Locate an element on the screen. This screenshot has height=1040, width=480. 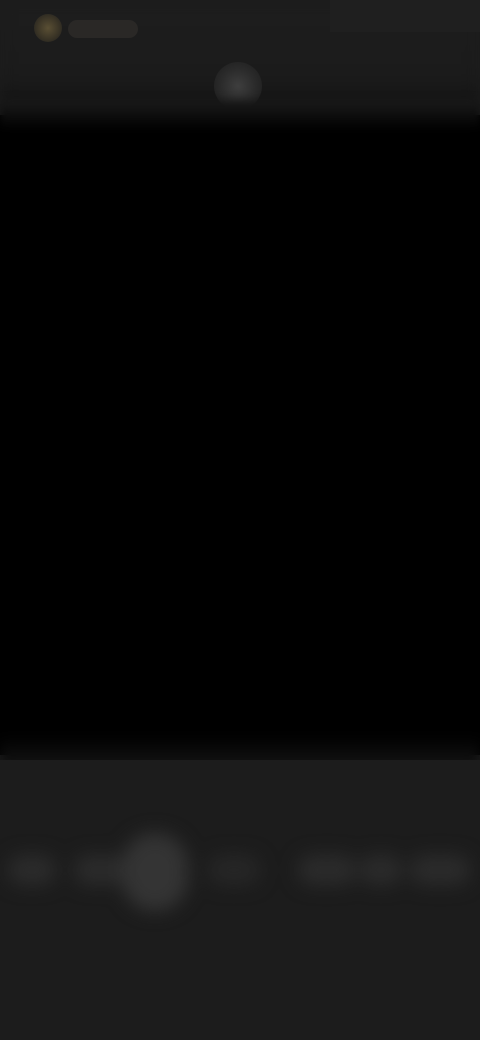
viewfinder-top-edge is located at coordinates (240, 115).